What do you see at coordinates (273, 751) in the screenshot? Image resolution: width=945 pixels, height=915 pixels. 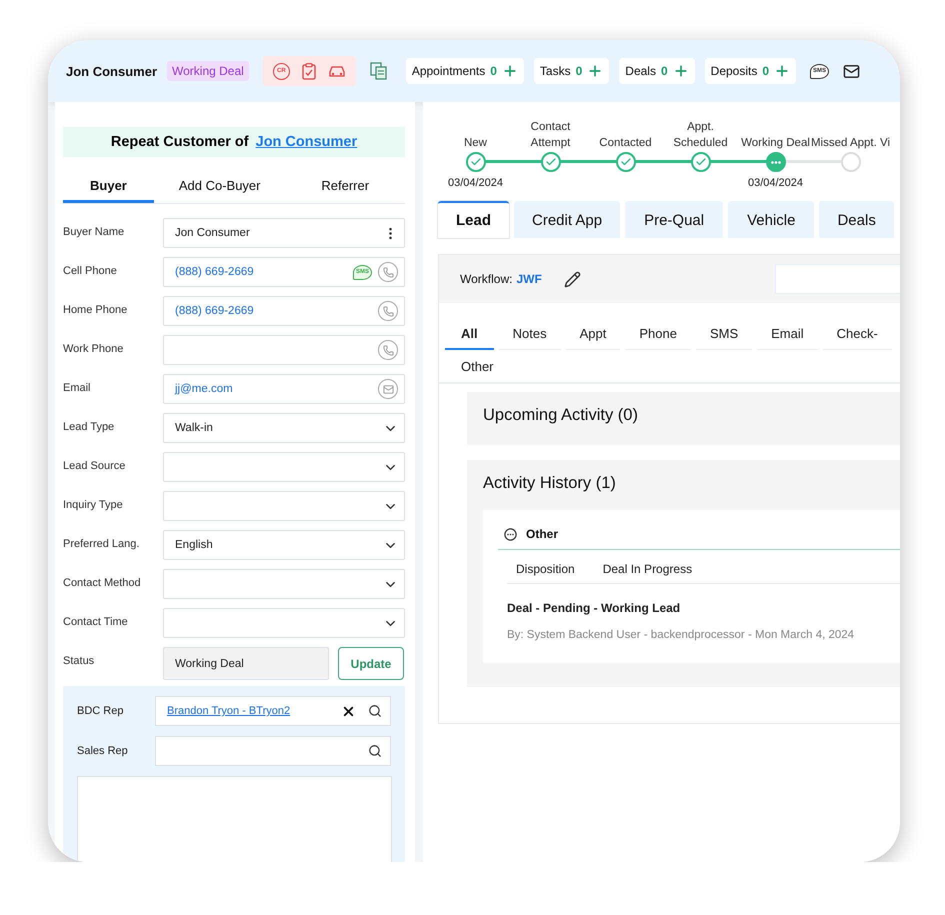 I see `rep-field` at bounding box center [273, 751].